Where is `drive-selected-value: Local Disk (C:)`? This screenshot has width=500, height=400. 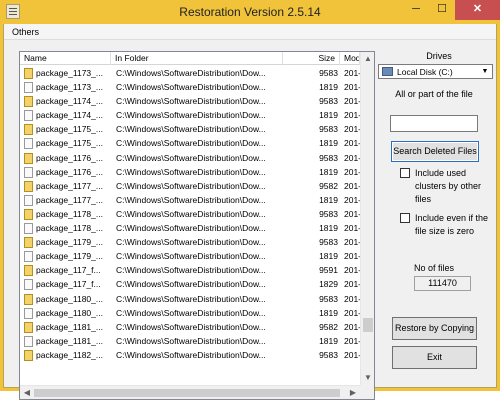
drive-selected-value: Local Disk (C:) is located at coordinates (425, 72).